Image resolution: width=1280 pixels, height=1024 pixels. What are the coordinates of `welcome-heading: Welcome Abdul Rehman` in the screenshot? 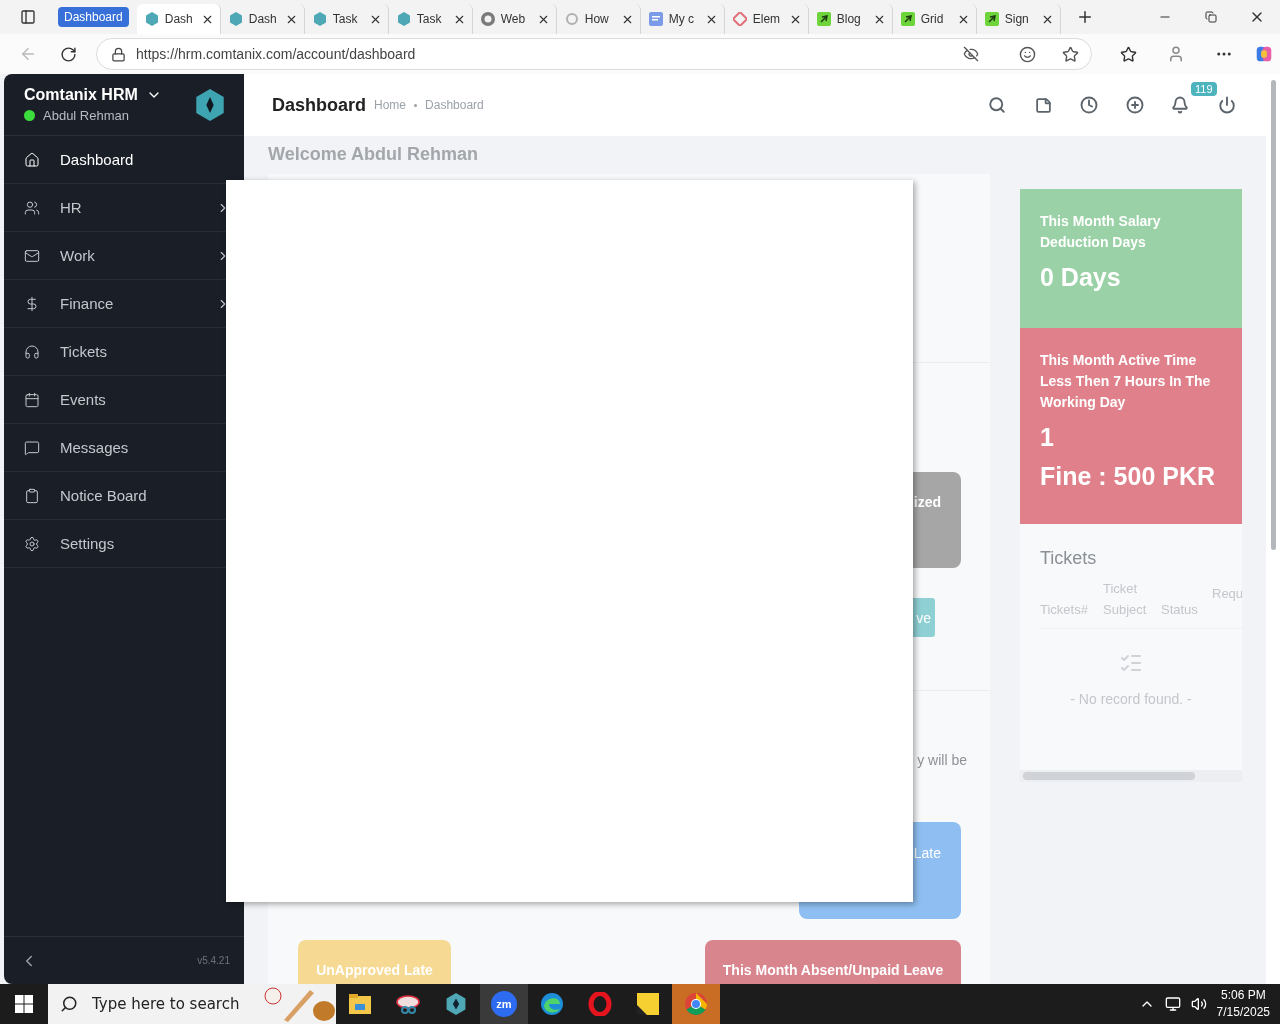 It's located at (373, 154).